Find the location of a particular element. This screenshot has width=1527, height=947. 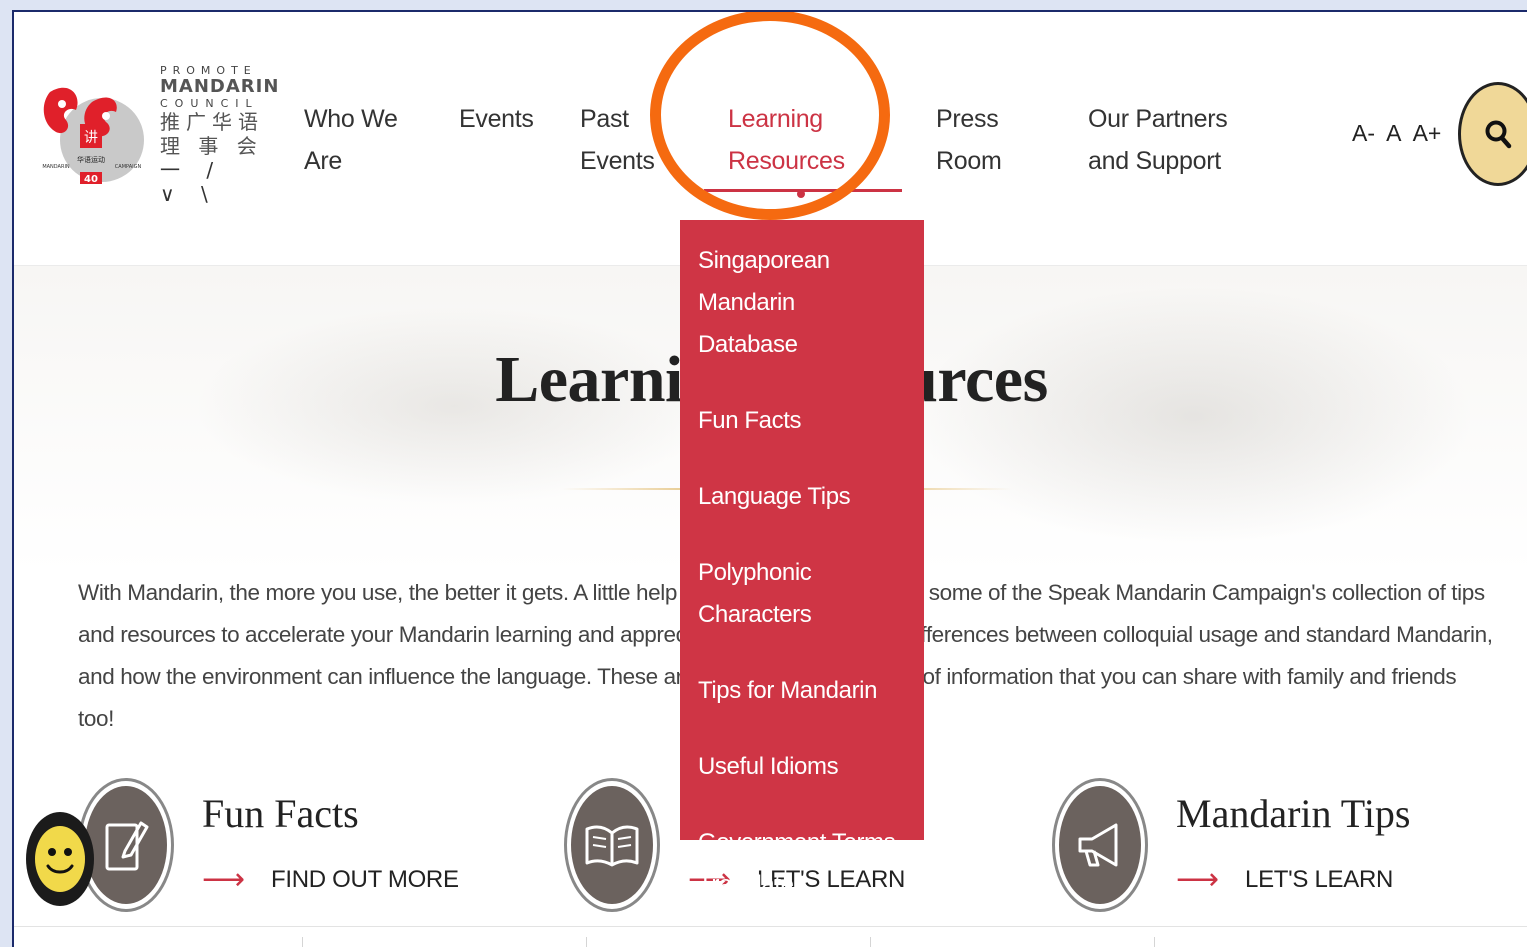

card-title: Mandarin Tips is located at coordinates (1293, 813).